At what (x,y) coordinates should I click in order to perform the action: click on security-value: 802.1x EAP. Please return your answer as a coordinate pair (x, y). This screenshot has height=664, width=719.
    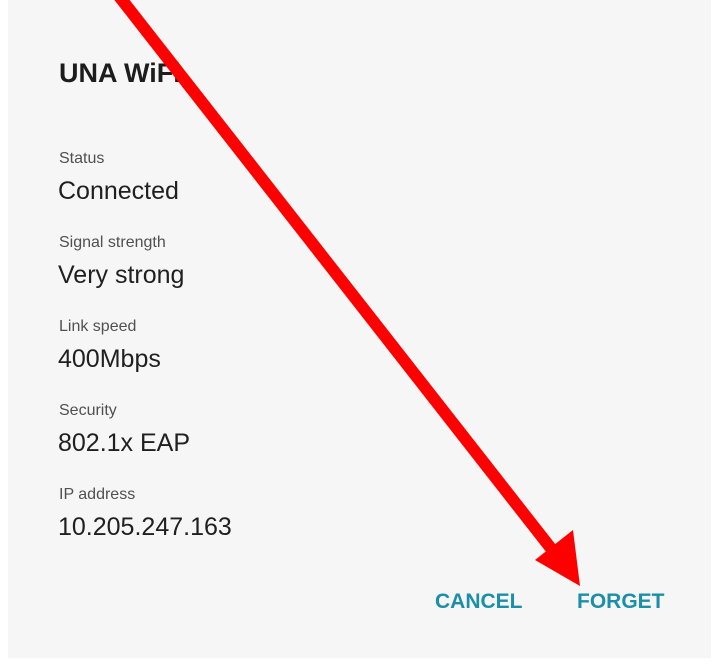
    Looking at the image, I should click on (124, 443).